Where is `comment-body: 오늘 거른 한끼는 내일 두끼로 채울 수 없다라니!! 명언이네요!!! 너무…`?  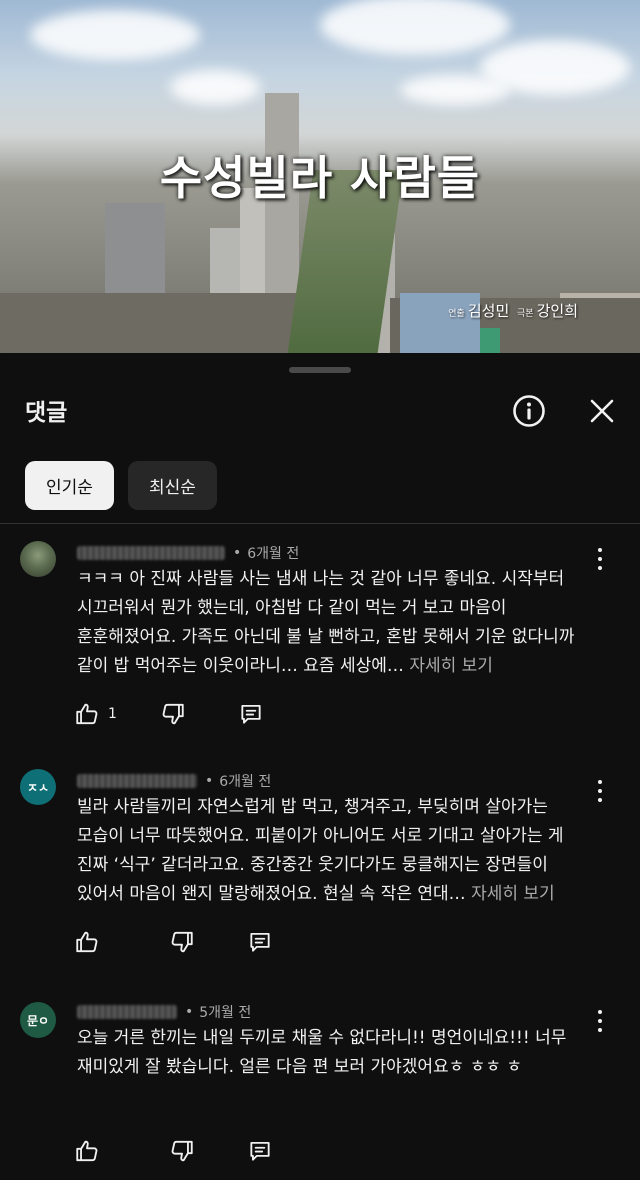 comment-body: 오늘 거른 한끼는 내일 두끼로 채울 수 없다라니!! 명언이네요!!! 너무… is located at coordinates (322, 1052).